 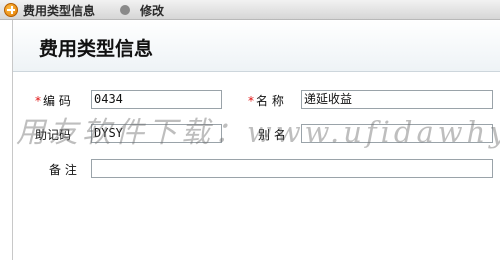 What do you see at coordinates (59, 11) in the screenshot?
I see `window-title: 费用类型信息` at bounding box center [59, 11].